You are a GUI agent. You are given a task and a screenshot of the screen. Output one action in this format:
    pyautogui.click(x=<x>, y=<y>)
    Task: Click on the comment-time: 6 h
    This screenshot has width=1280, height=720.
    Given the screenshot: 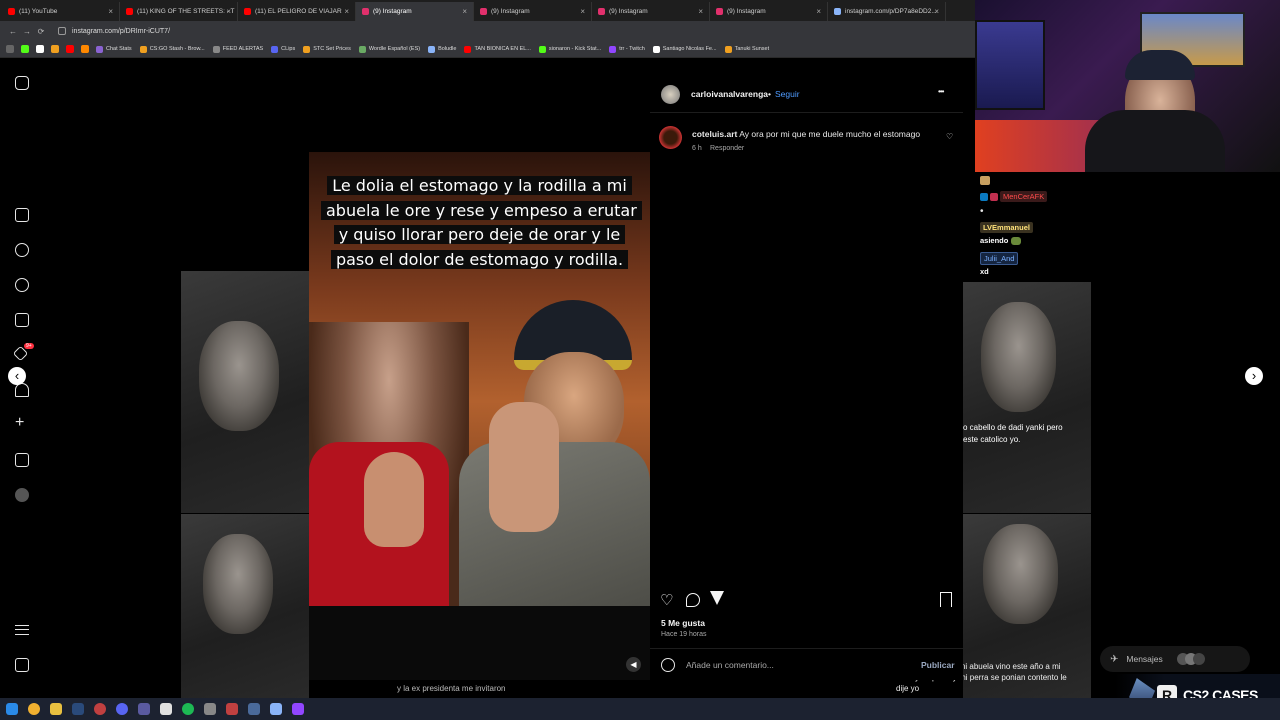 What is the action you would take?
    pyautogui.click(x=697, y=148)
    